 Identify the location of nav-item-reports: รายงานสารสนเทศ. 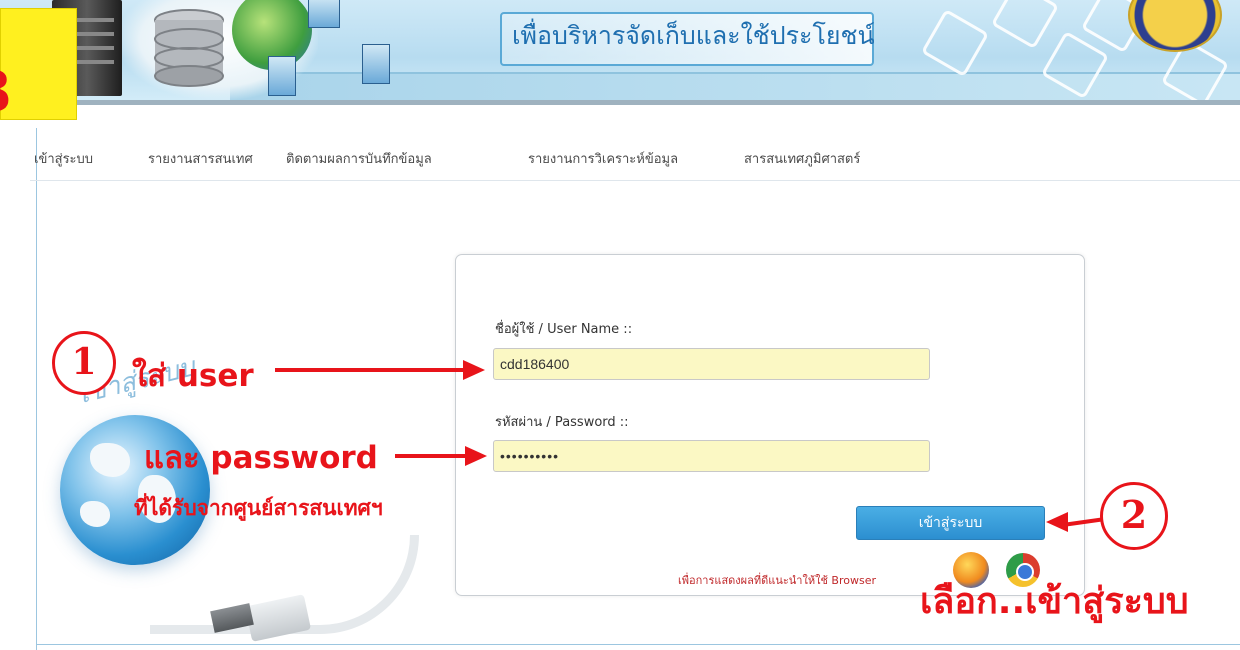
(200, 158).